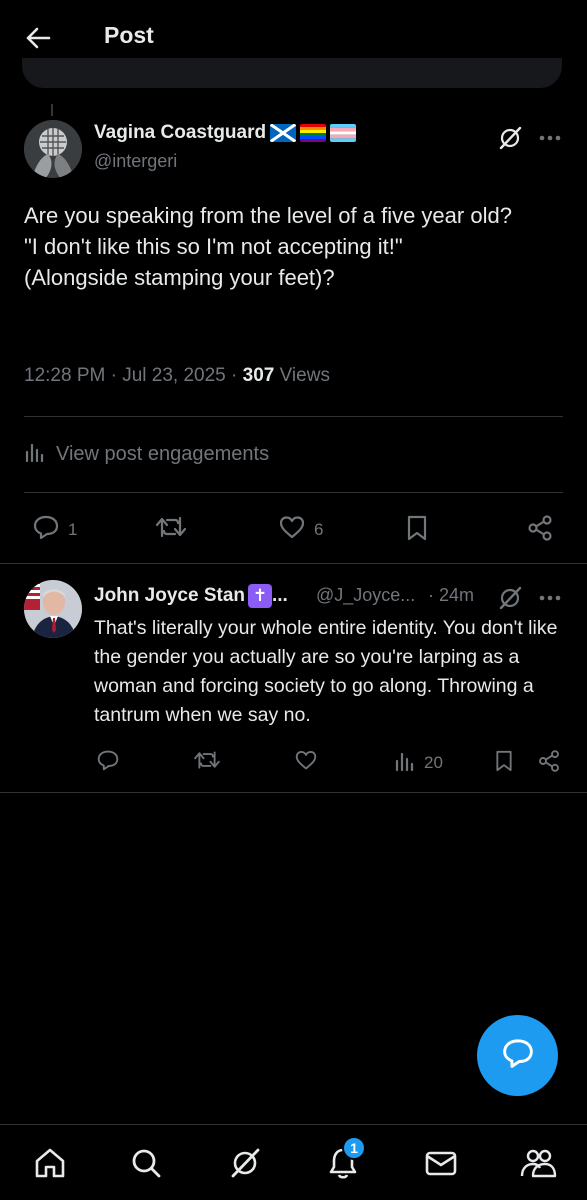  Describe the element at coordinates (538, 1163) in the screenshot. I see `communities-icon` at that location.